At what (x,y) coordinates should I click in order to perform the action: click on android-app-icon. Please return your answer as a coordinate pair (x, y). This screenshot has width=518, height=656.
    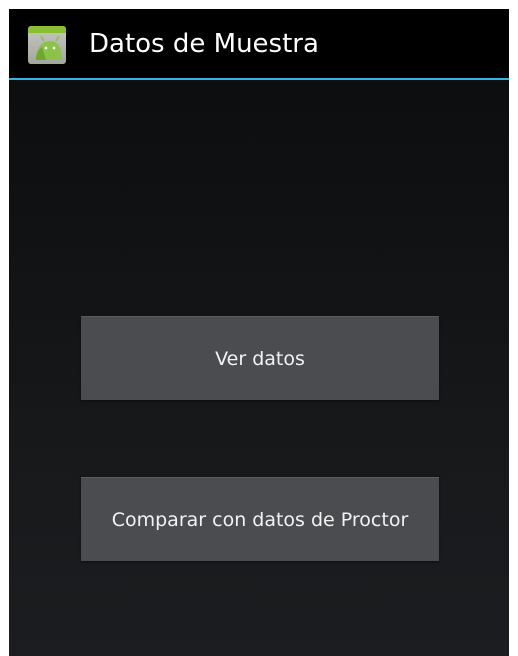
    Looking at the image, I should click on (47, 45).